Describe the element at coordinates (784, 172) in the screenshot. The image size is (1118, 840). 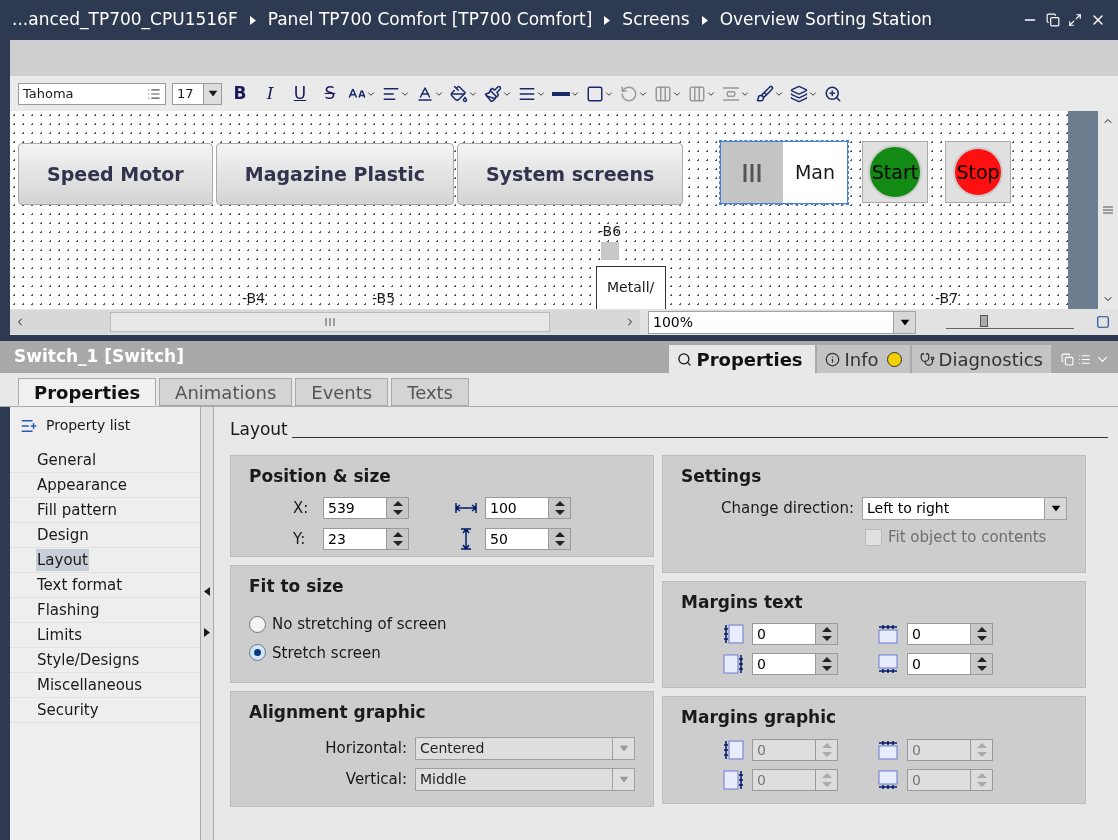
I see `switch-control: Man` at that location.